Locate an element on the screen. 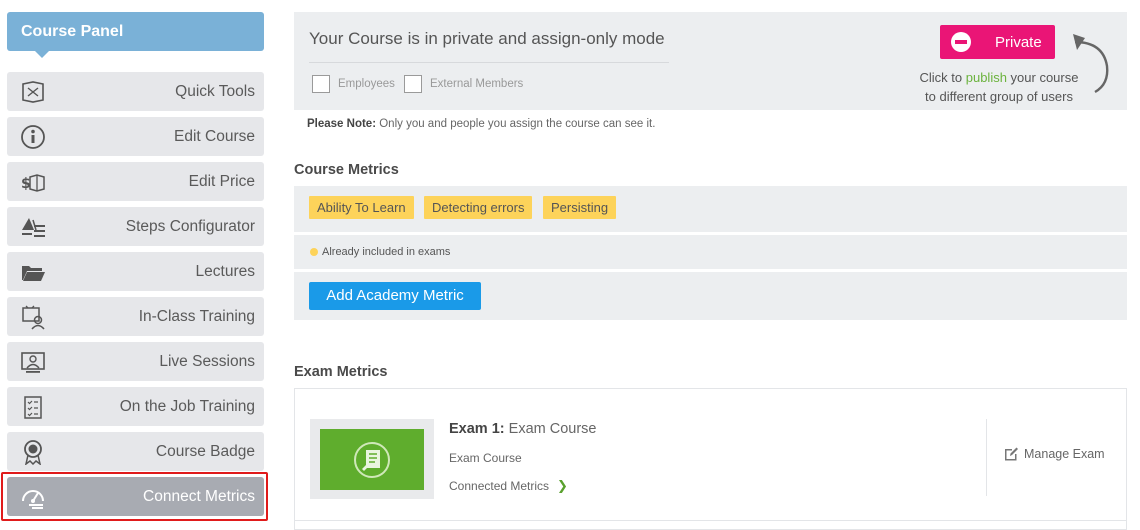  sidebar-item-label: Live Sessions is located at coordinates (207, 361).